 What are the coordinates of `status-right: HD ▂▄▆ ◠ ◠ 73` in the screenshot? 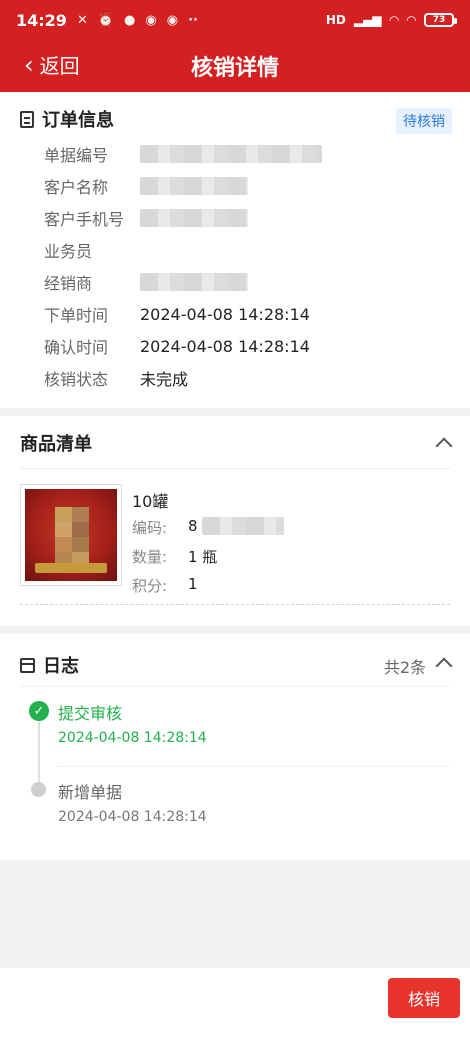 It's located at (391, 20).